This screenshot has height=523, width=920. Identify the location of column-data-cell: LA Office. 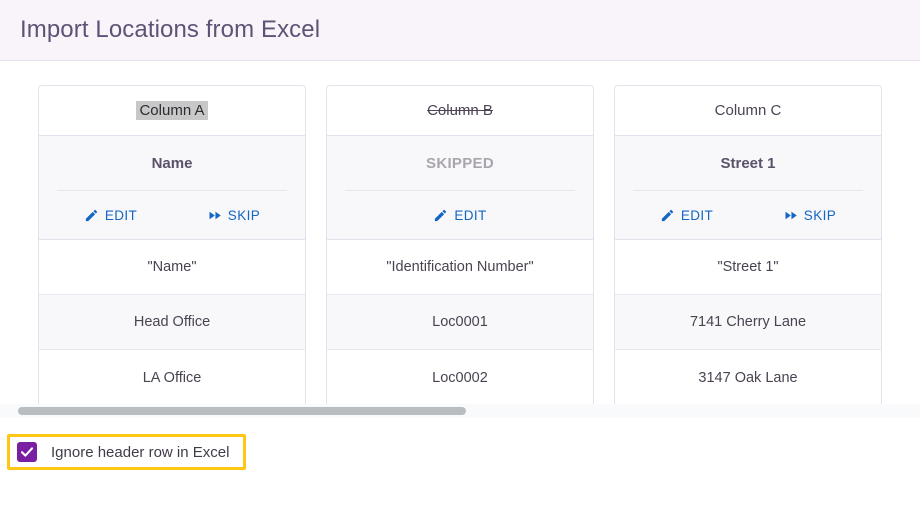
(172, 377).